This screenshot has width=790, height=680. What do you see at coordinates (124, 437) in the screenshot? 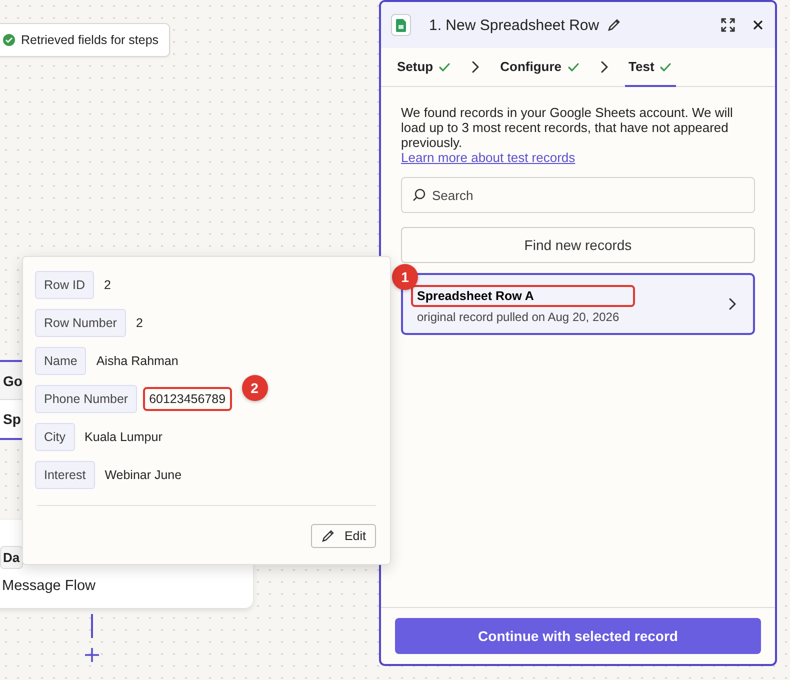
I see `field-value: Kuala Lumpur` at bounding box center [124, 437].